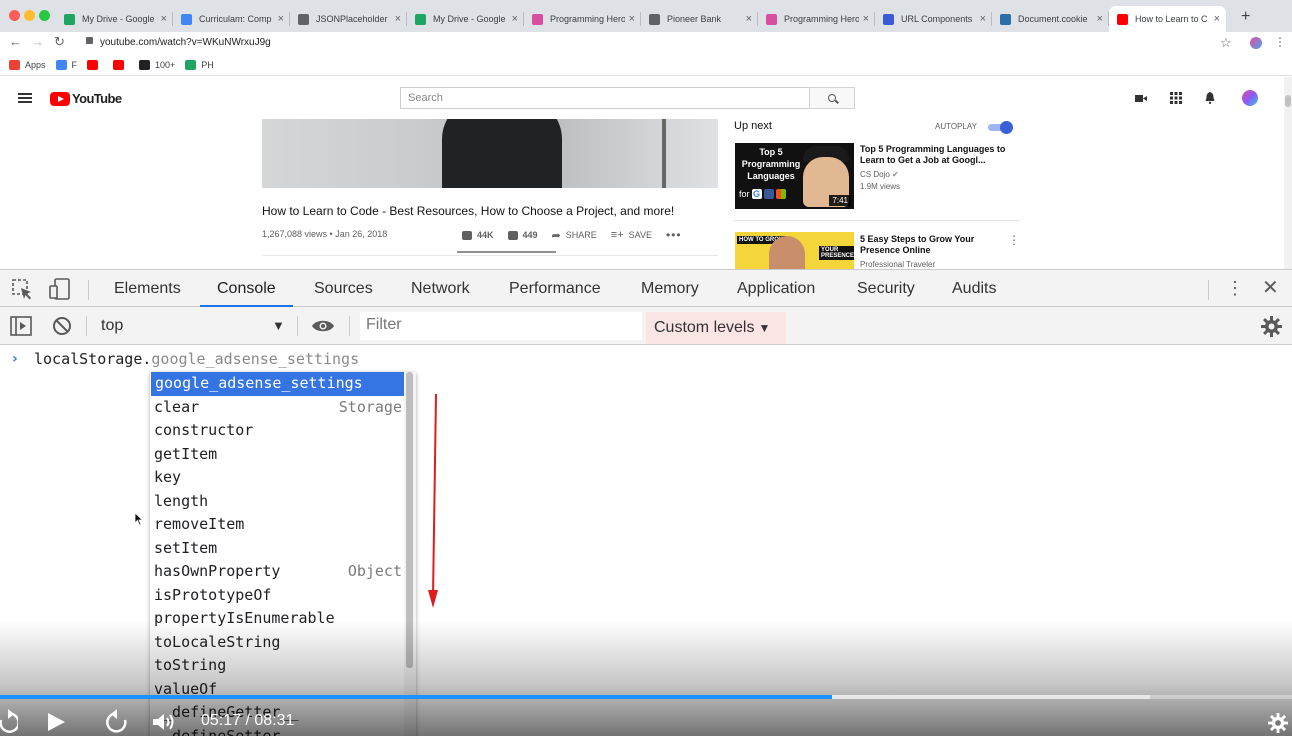 This screenshot has width=1292, height=736. Describe the element at coordinates (897, 264) in the screenshot. I see `recommendation-channel: Professional Traveler` at that location.